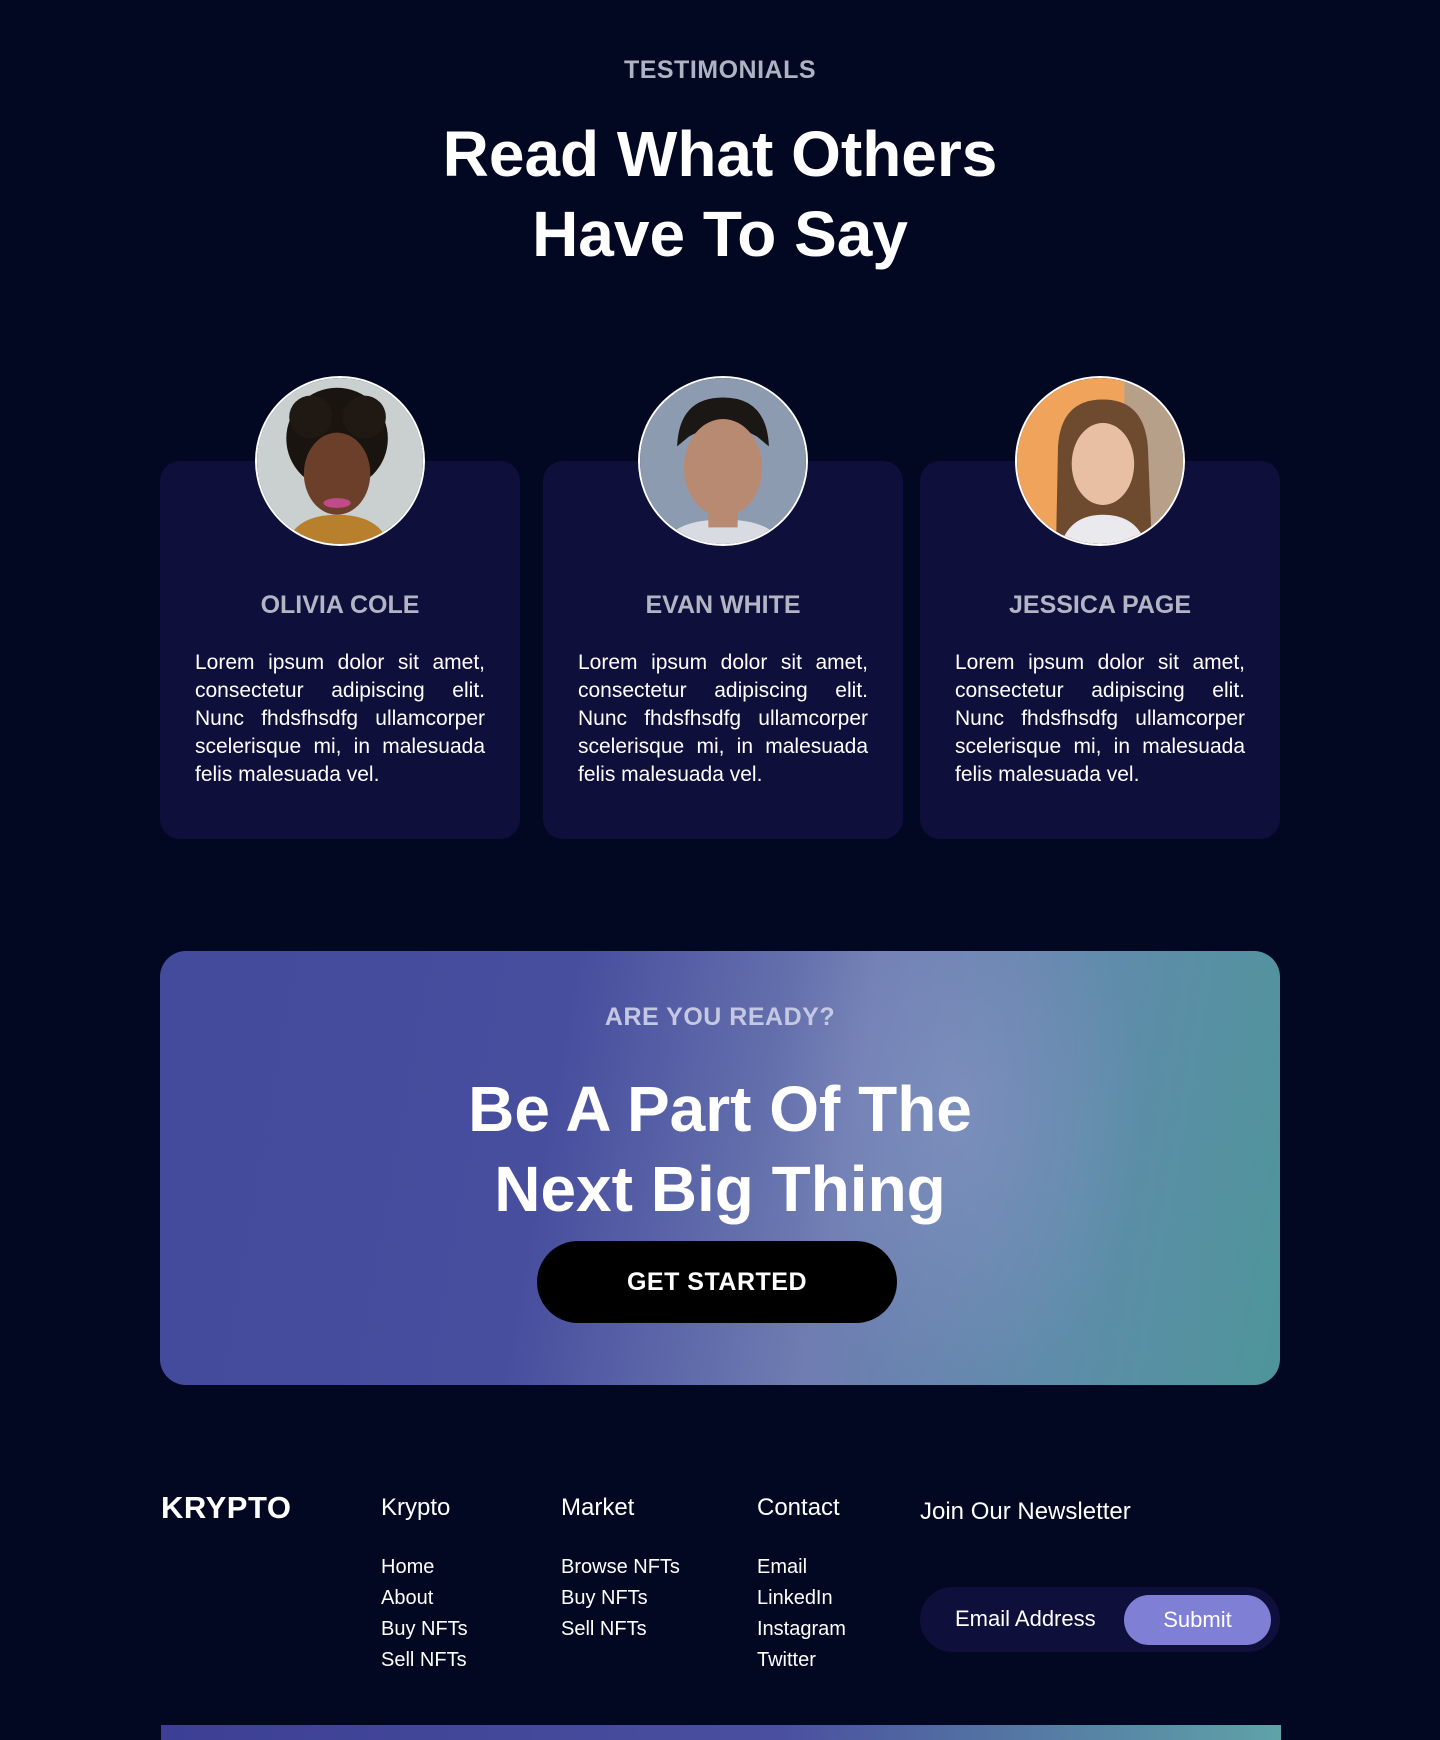  I want to click on cta-title: Be A Part Of The Next Big Thing, so click(720, 1149).